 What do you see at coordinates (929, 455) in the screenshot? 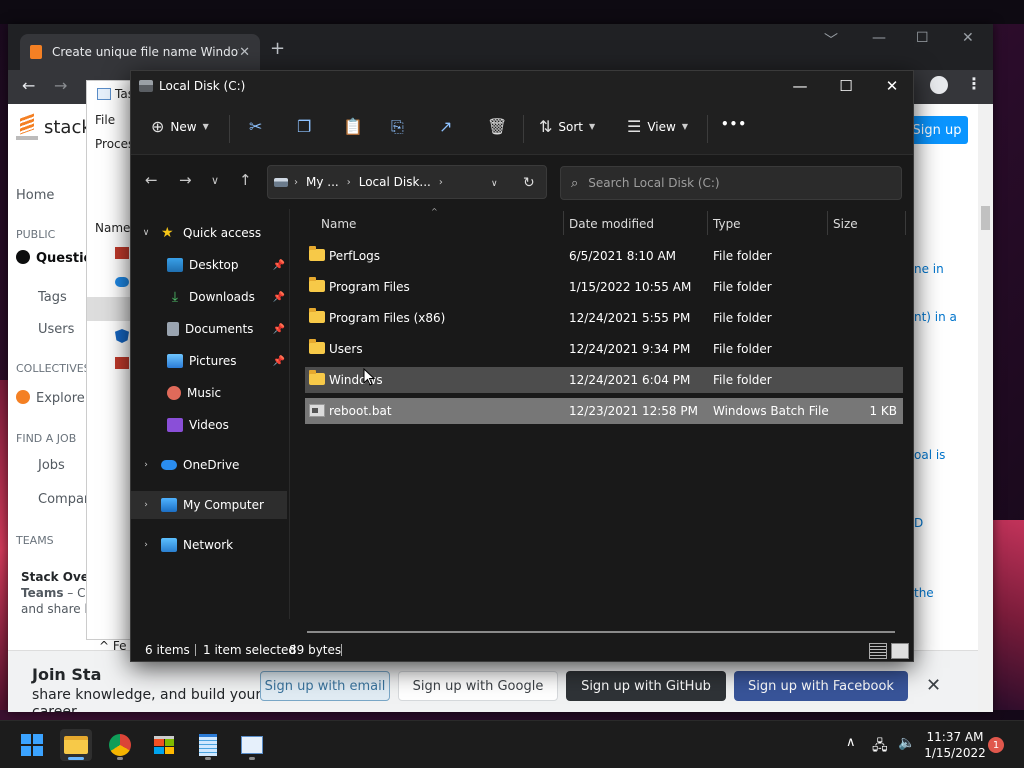
I see `so-snippet: oal is` at bounding box center [929, 455].